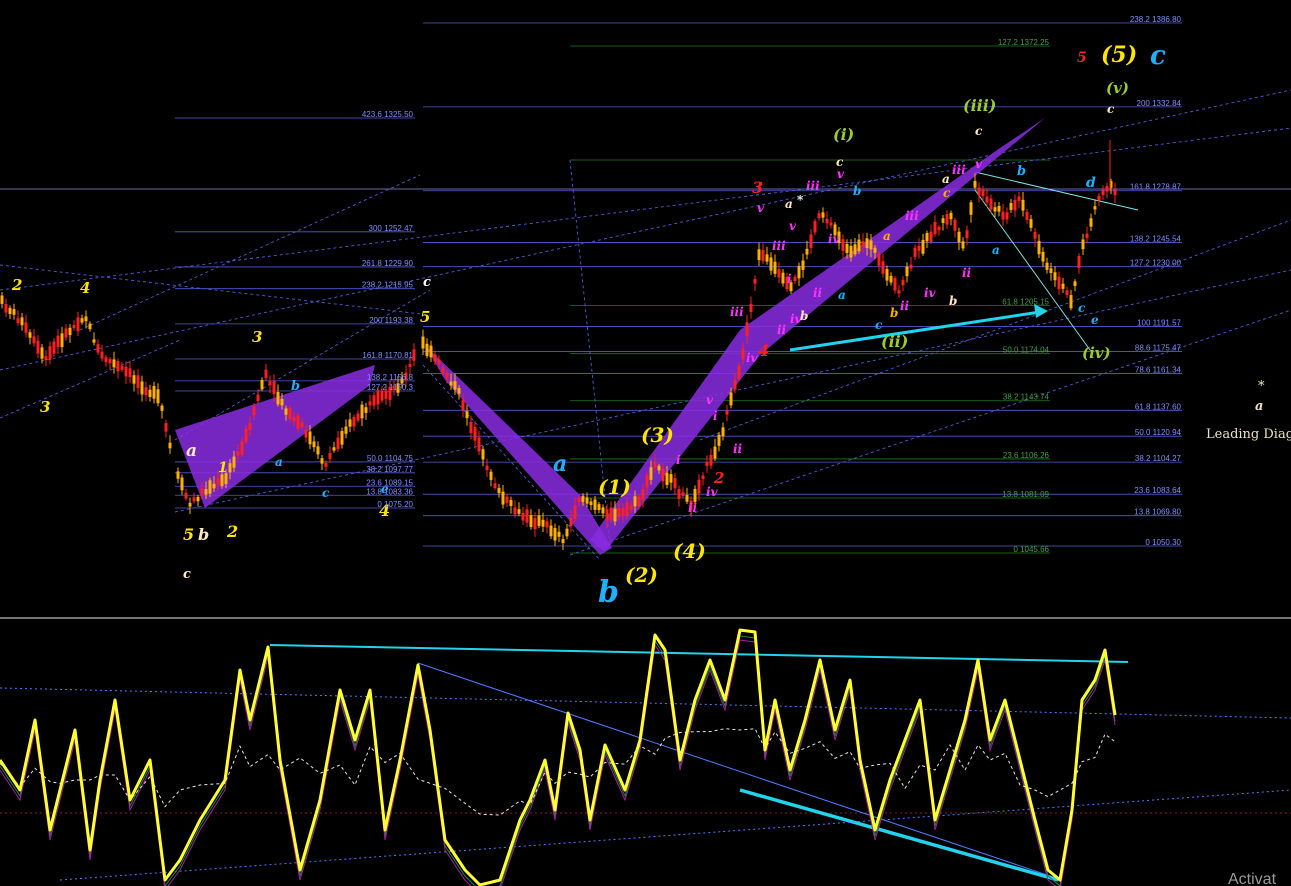  Describe the element at coordinates (905, 306) in the screenshot. I see `sub-wave-17: ii` at that location.